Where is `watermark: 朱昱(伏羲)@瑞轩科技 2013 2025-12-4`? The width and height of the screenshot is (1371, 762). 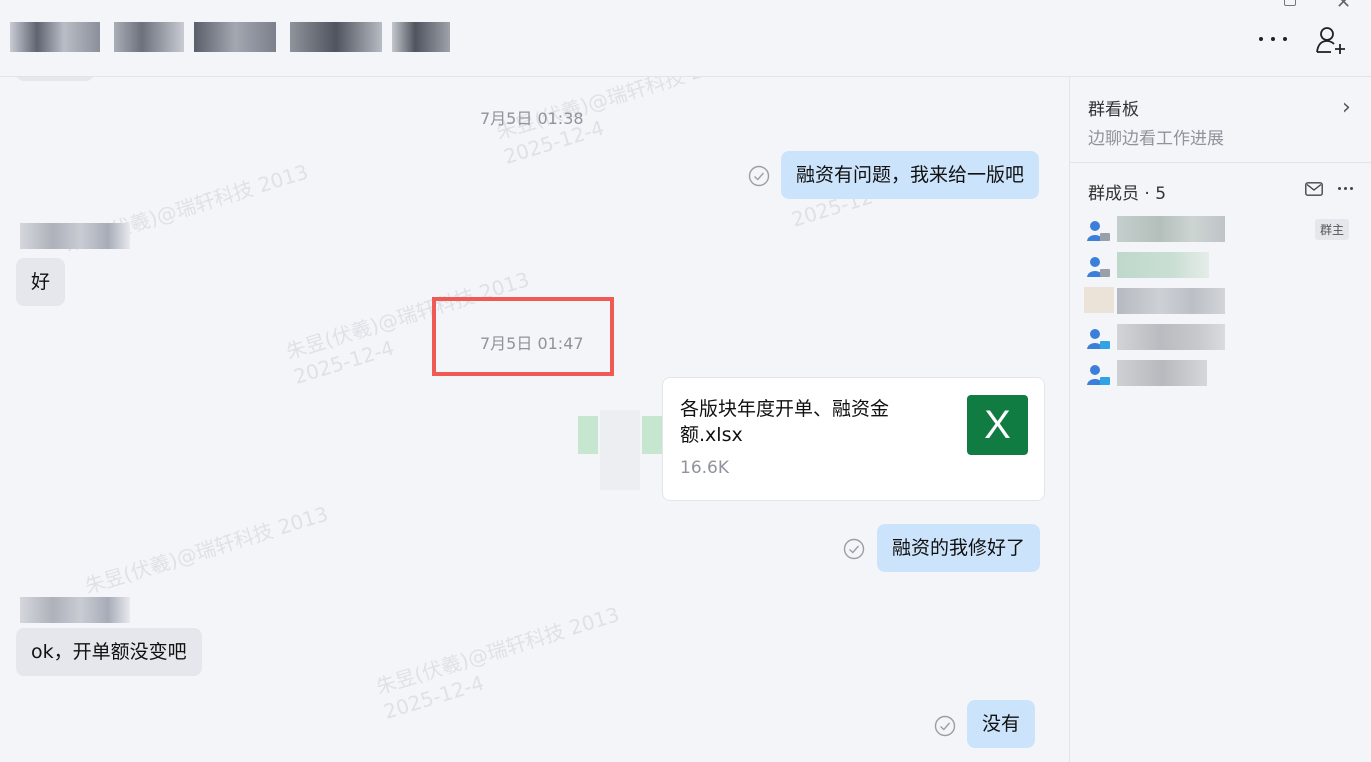 watermark: 朱昱(伏羲)@瑞轩科技 2013 2025-12-4 is located at coordinates (501, 663).